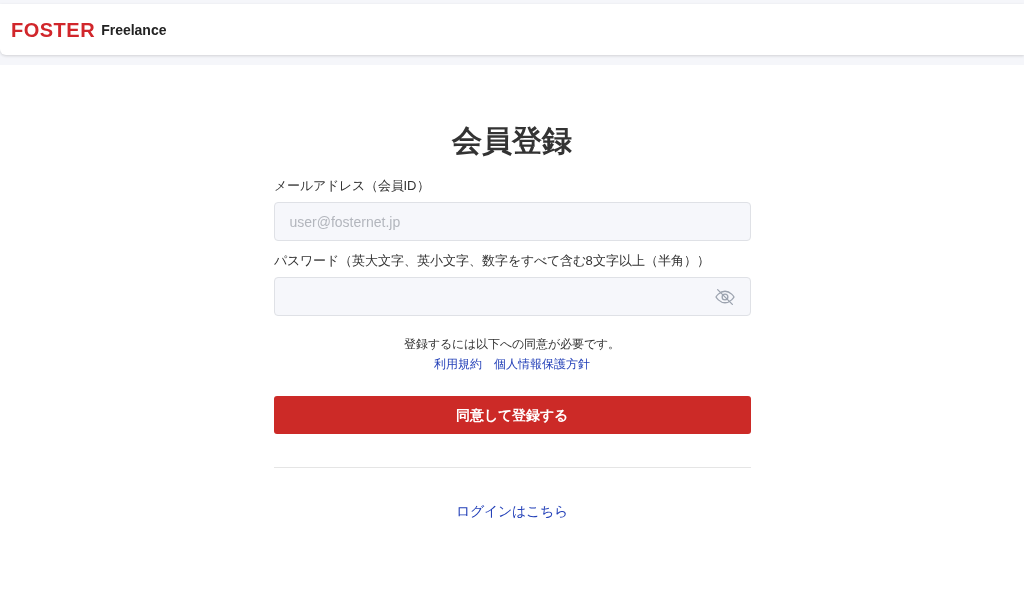  What do you see at coordinates (512, 415) in the screenshot?
I see `register-button: 同意して登録する` at bounding box center [512, 415].